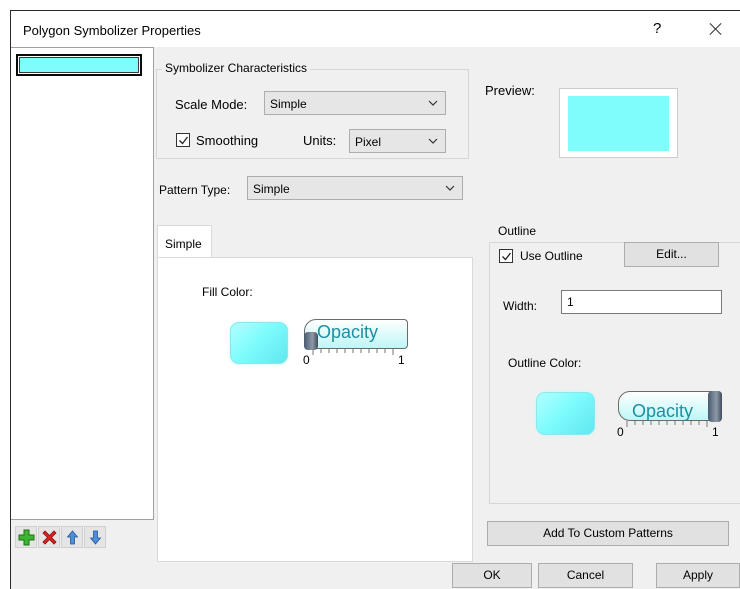 The image size is (740, 589). Describe the element at coordinates (375, 29) in the screenshot. I see `title-bar: Polygon Symbolizer Properties ?` at that location.